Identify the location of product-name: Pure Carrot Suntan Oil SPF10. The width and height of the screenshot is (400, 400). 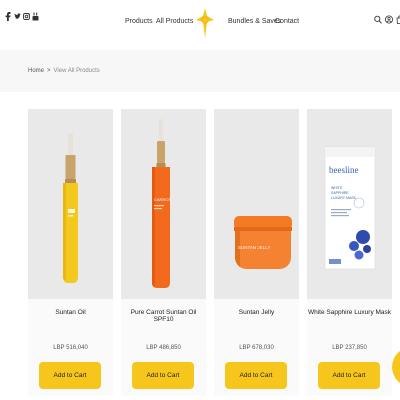
(163, 316).